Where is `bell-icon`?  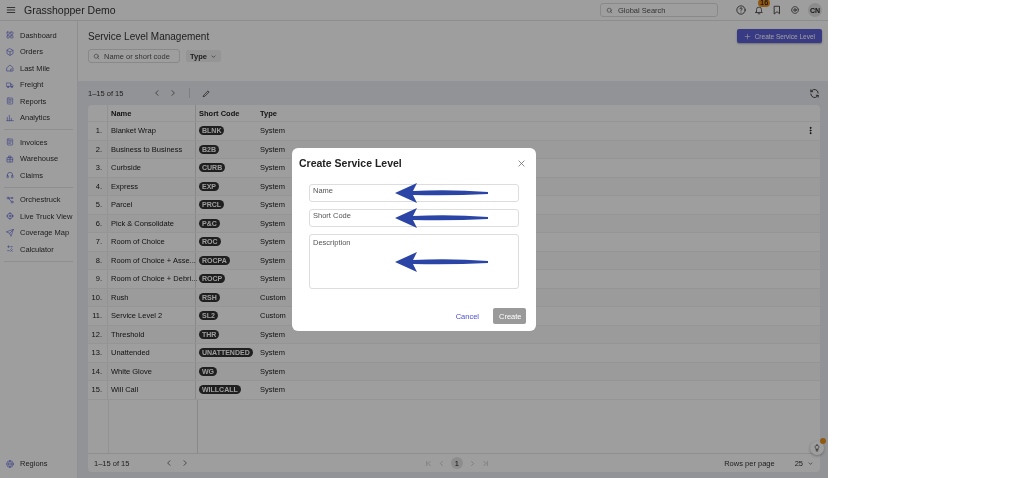 bell-icon is located at coordinates (759, 10).